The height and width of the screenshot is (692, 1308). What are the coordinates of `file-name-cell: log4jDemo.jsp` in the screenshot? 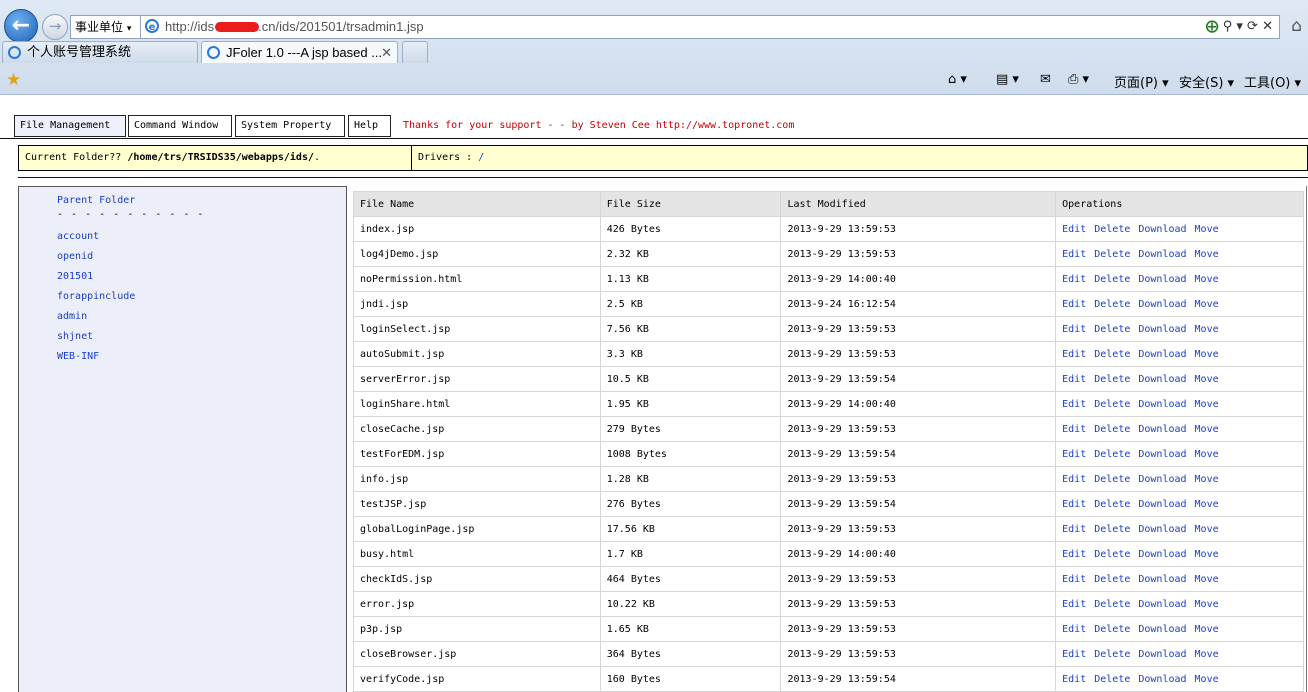 It's located at (477, 254).